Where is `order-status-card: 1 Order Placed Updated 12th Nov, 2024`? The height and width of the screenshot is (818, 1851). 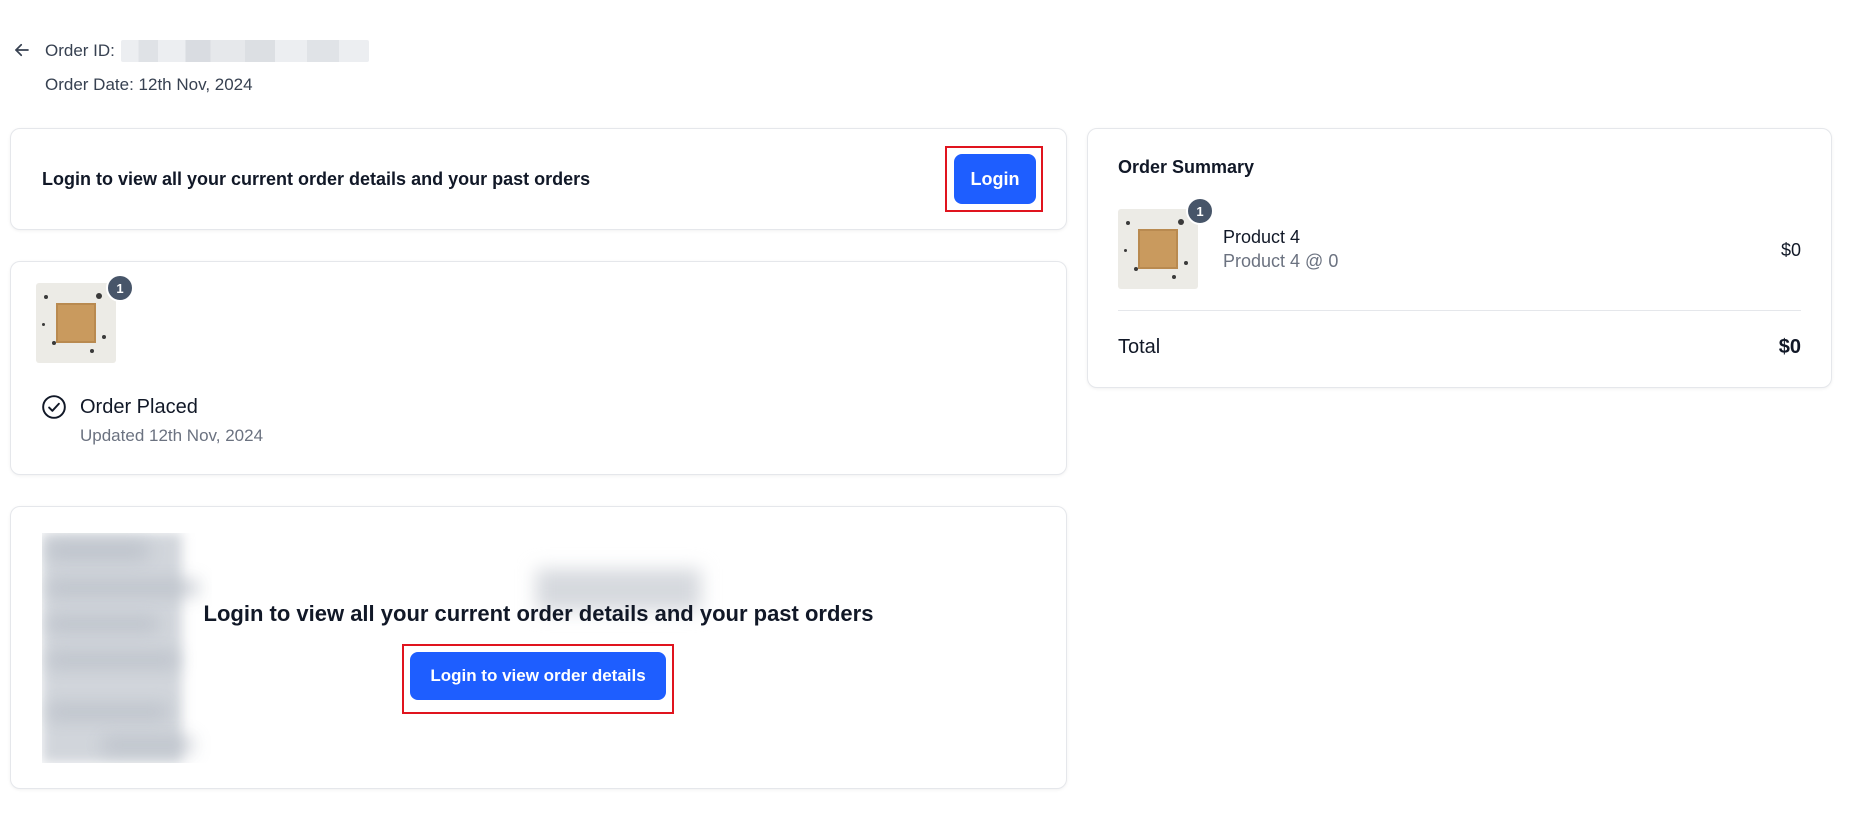
order-status-card: 1 Order Placed Updated 12th Nov, 2024 is located at coordinates (538, 368).